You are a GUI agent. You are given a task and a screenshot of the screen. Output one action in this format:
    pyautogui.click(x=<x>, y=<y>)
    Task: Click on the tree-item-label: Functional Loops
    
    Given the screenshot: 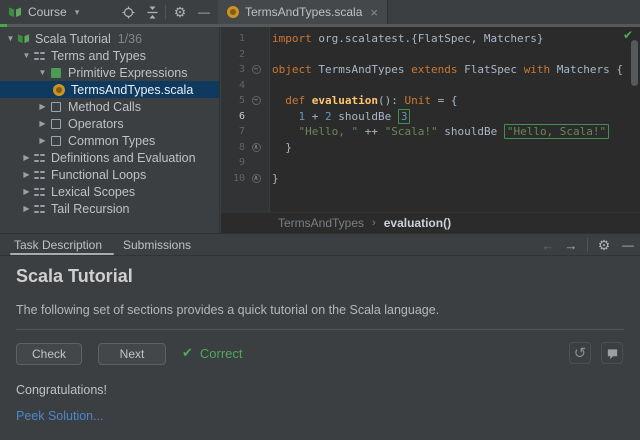 What is the action you would take?
    pyautogui.click(x=99, y=174)
    